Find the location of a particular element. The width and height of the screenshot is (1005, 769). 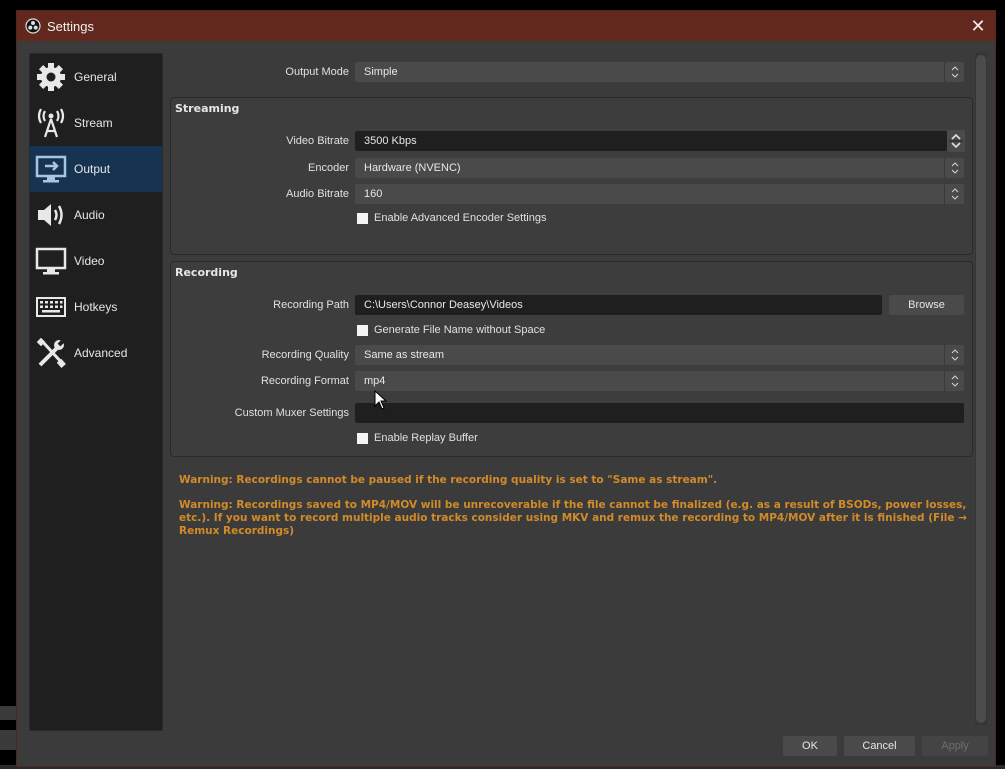

spin-arrows-icon is located at coordinates (956, 141).